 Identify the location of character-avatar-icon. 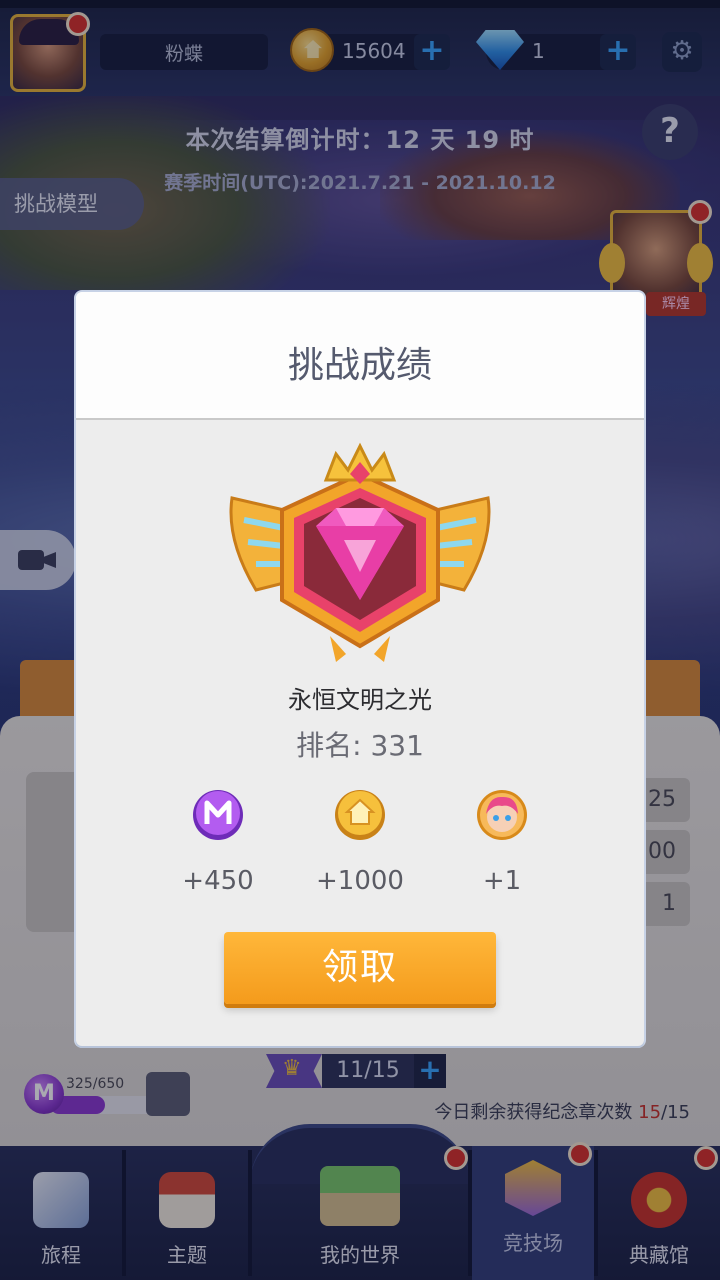
(502, 815).